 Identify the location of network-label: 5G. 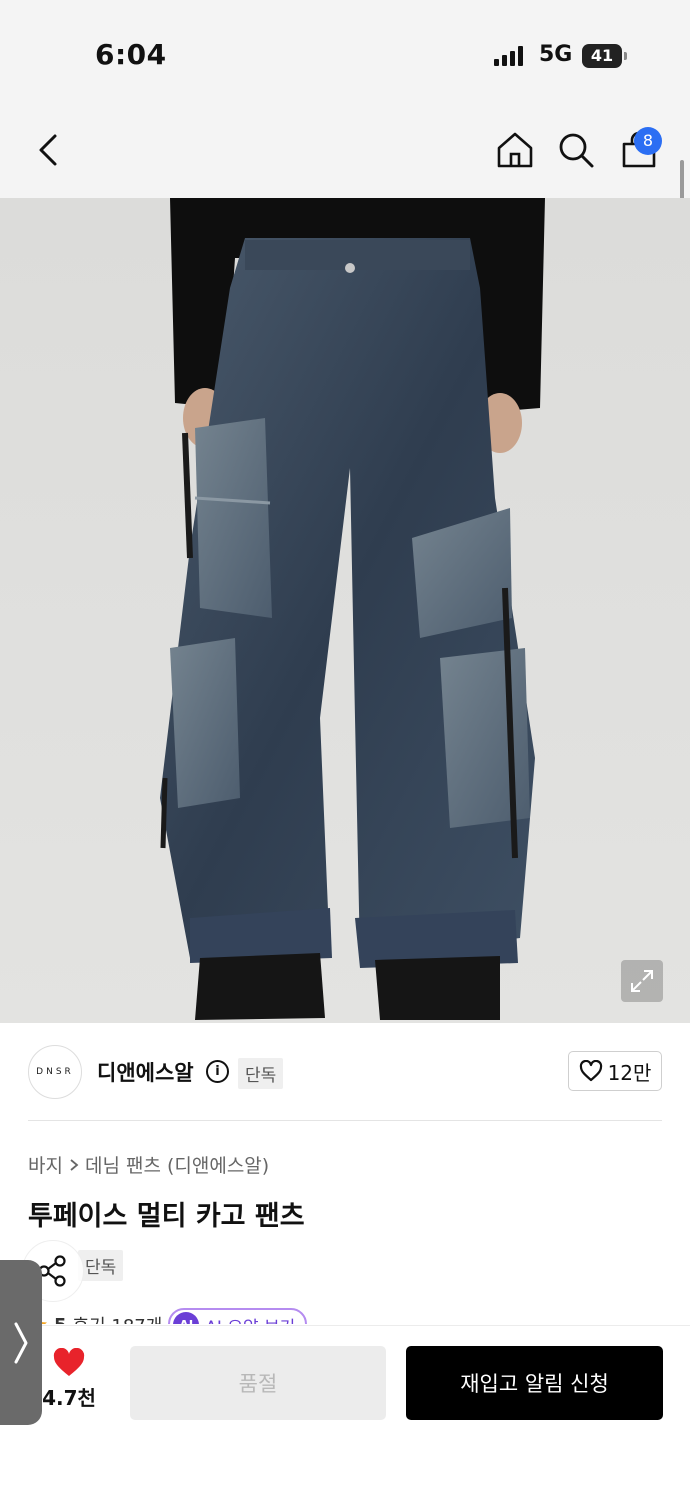
(556, 54).